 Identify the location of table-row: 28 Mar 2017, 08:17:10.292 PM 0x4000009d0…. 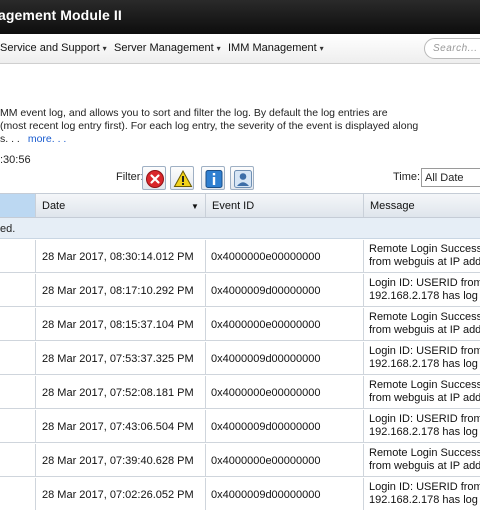
(240, 290).